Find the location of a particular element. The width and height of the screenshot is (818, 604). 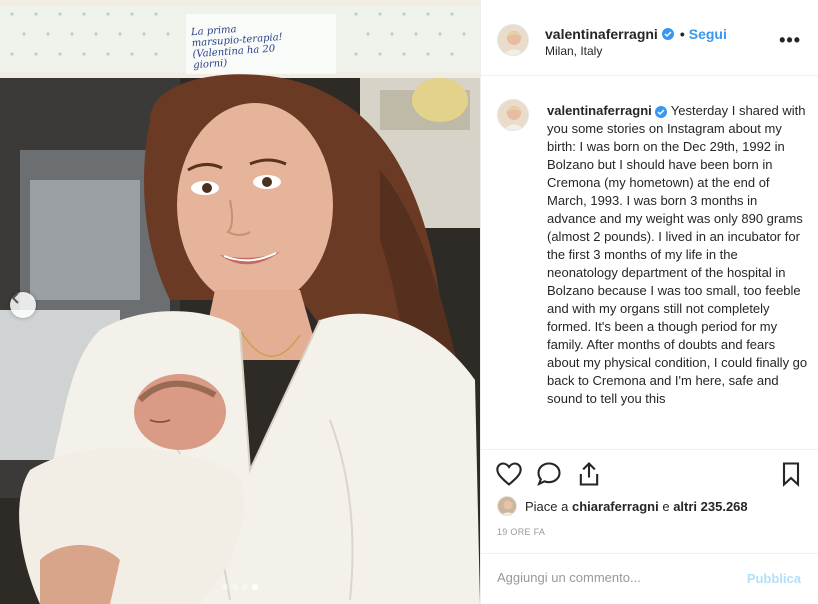

share-icon is located at coordinates (589, 474).